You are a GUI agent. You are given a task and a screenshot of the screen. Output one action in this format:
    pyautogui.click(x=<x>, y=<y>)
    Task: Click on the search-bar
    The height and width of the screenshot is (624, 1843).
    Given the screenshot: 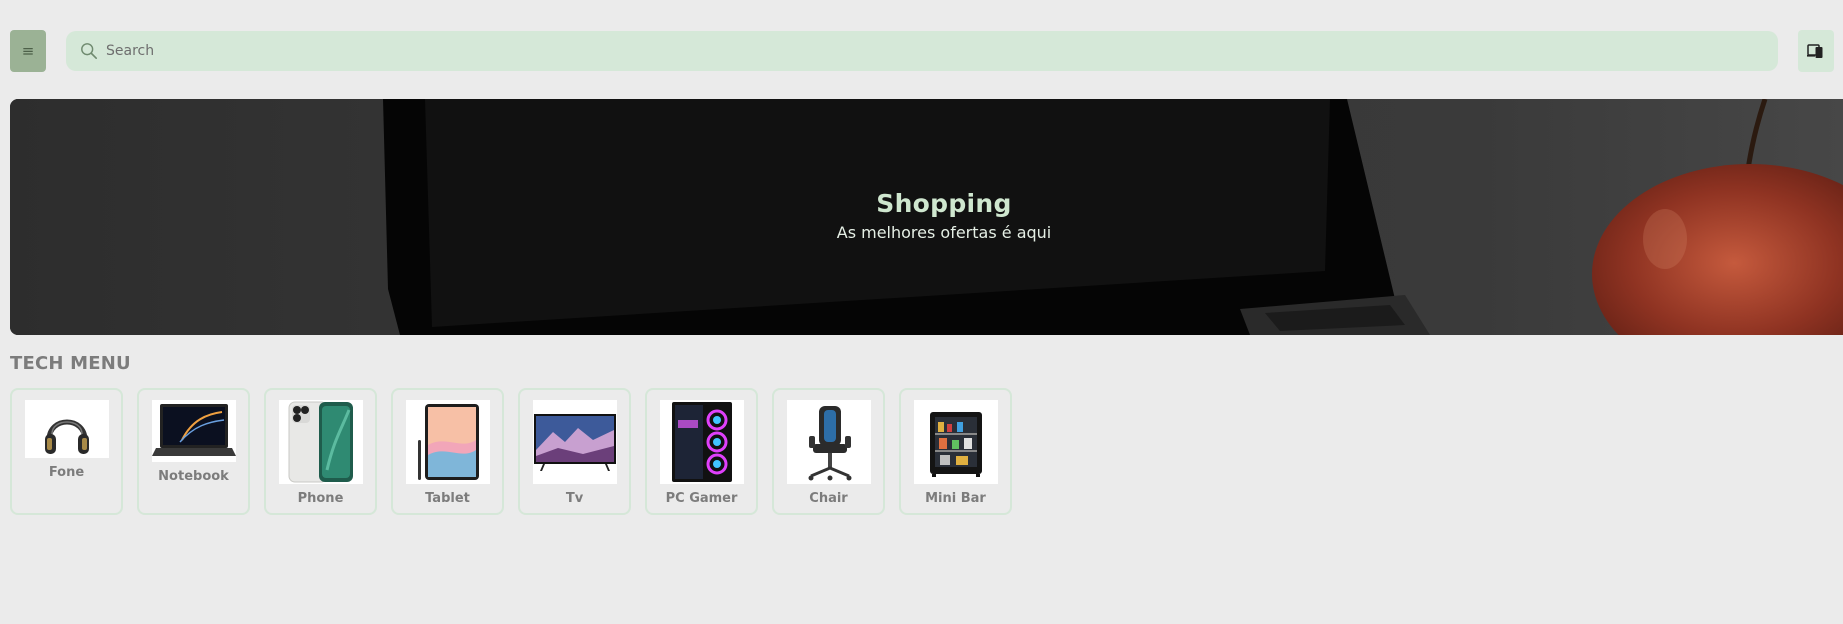 What is the action you would take?
    pyautogui.click(x=922, y=51)
    